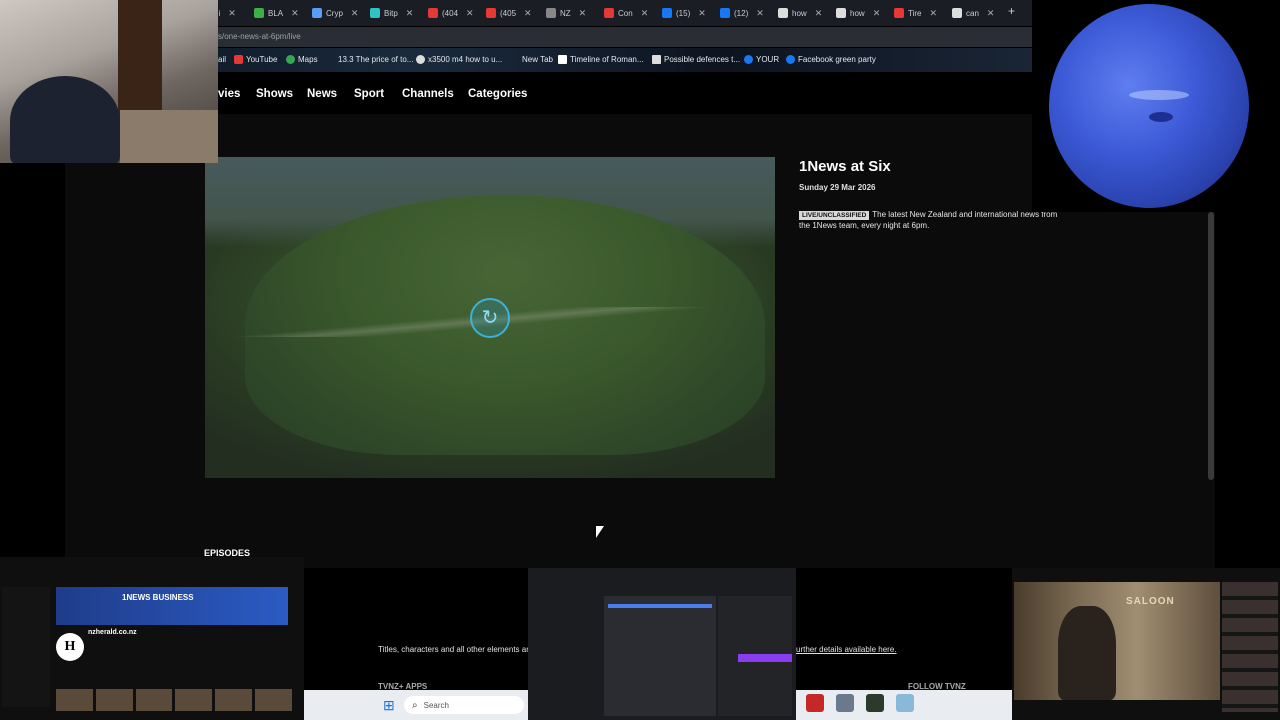 The image size is (1280, 720). I want to click on wikipedia-icon, so click(562, 59).